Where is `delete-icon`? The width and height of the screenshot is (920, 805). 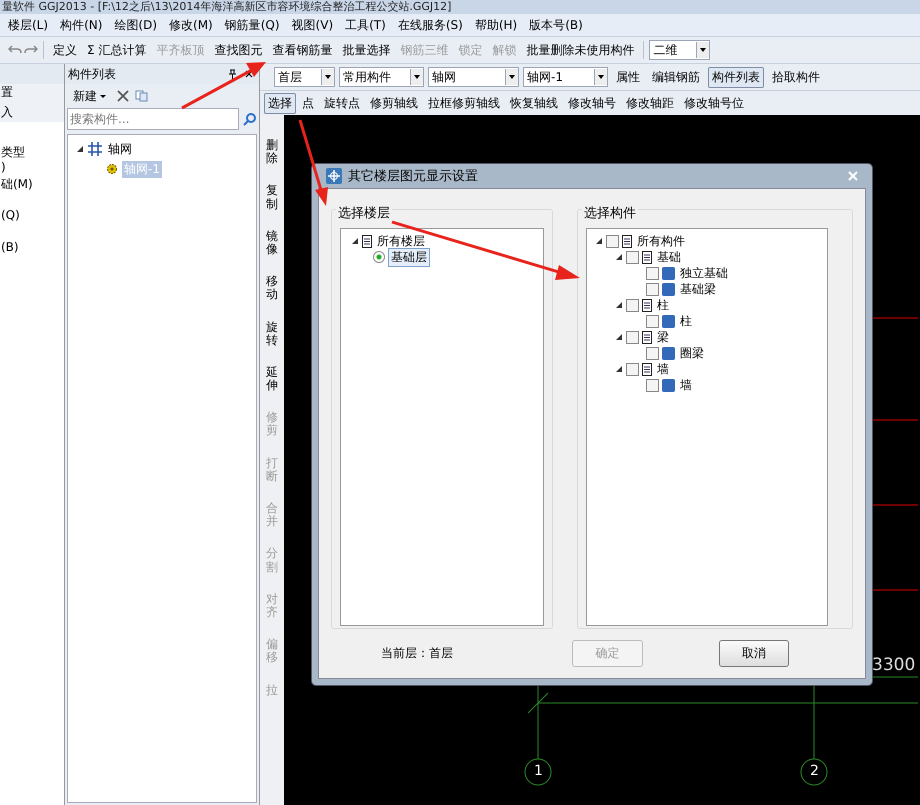
delete-icon is located at coordinates (123, 96).